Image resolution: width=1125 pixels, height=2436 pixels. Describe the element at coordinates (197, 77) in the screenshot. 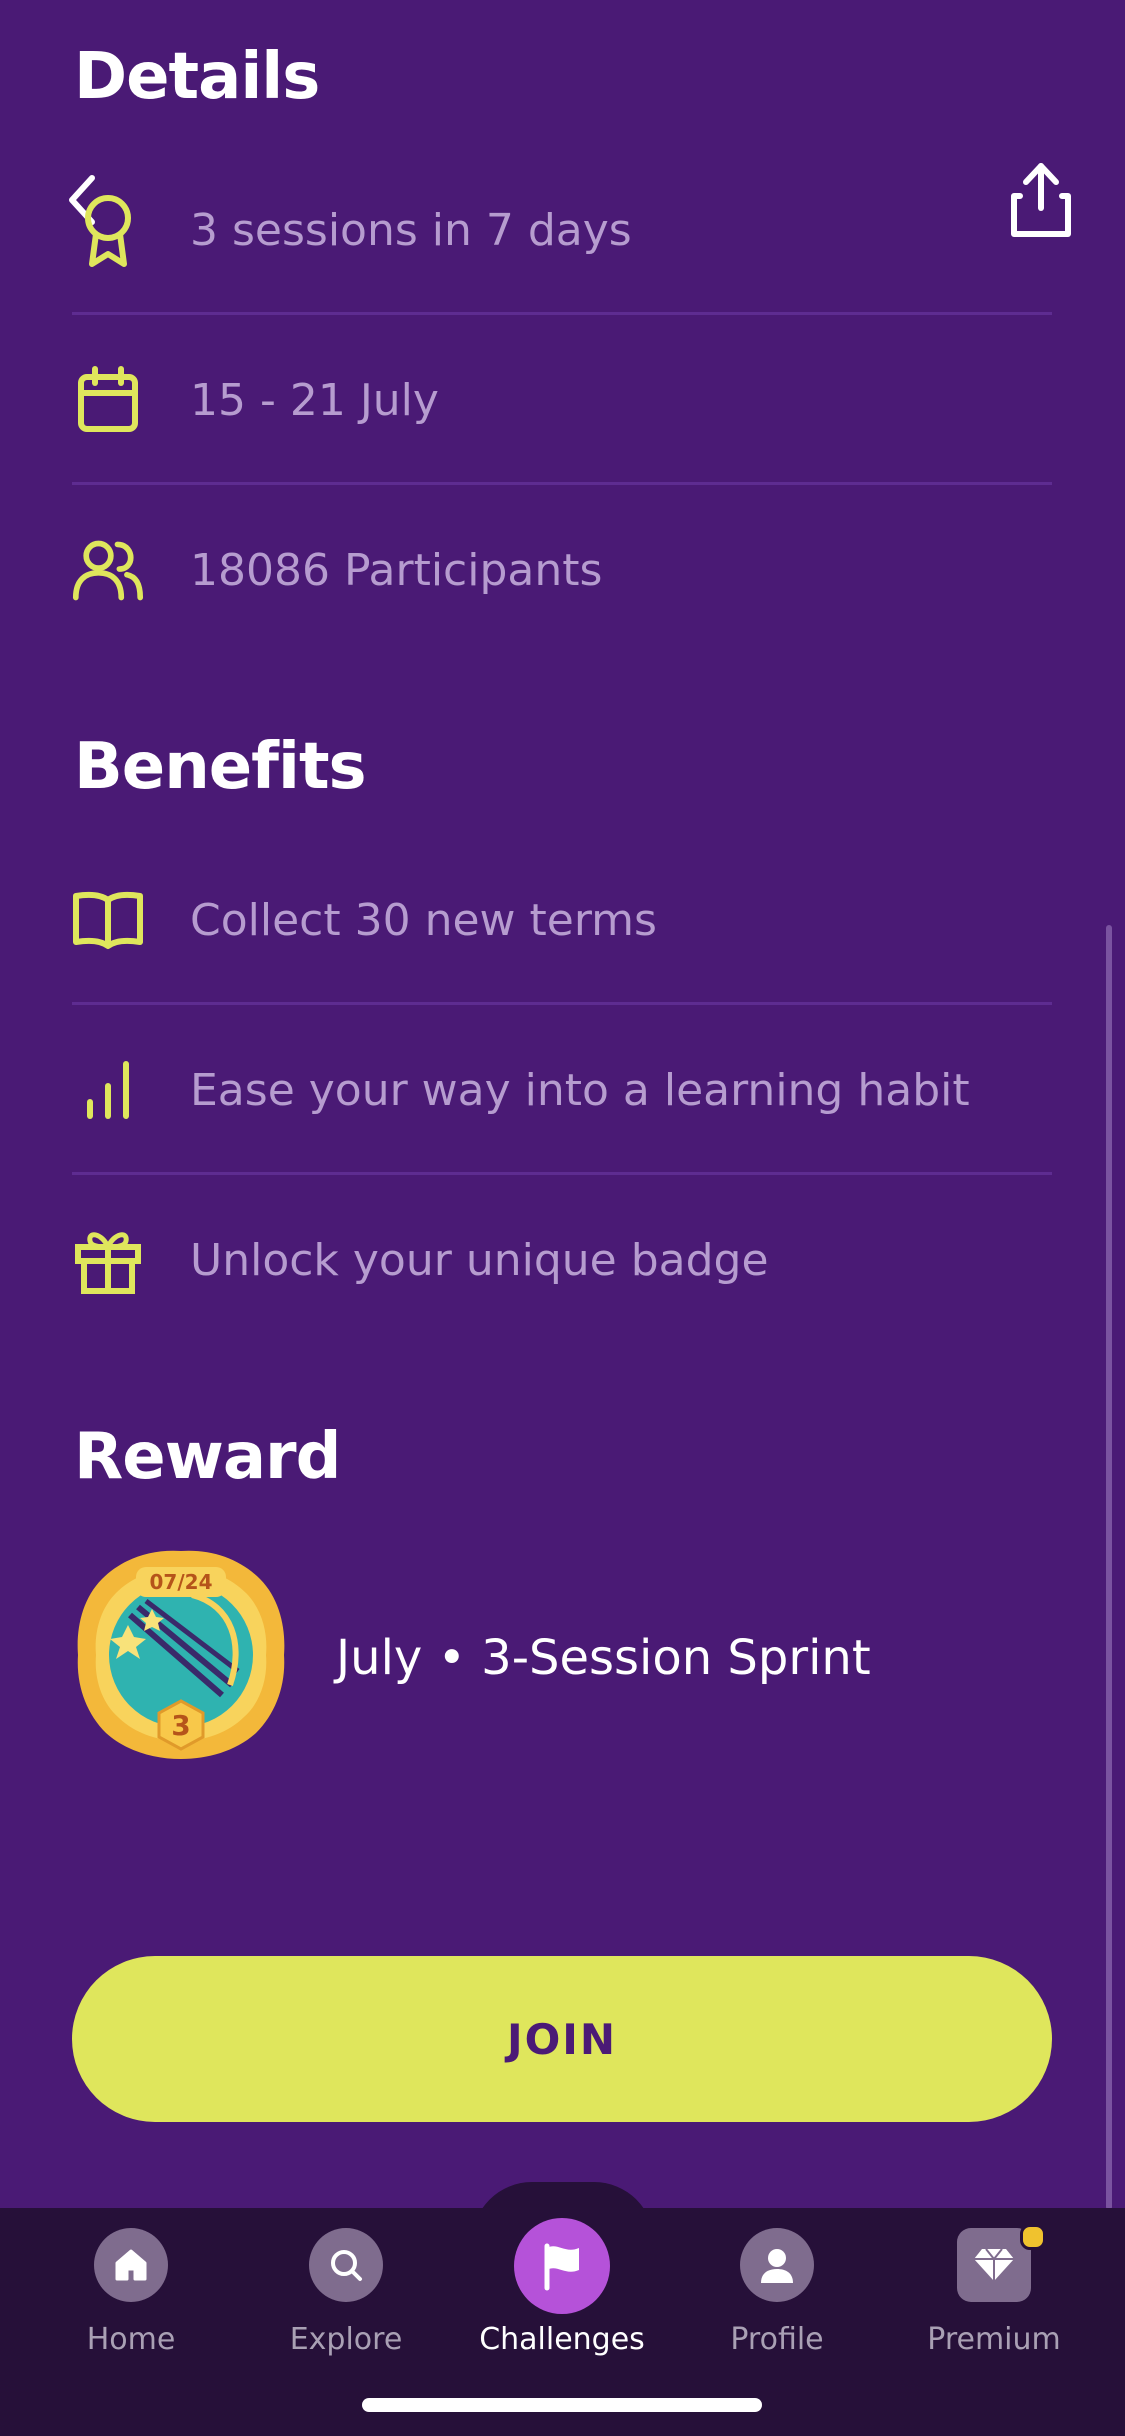

I see `details-title: Details` at that location.